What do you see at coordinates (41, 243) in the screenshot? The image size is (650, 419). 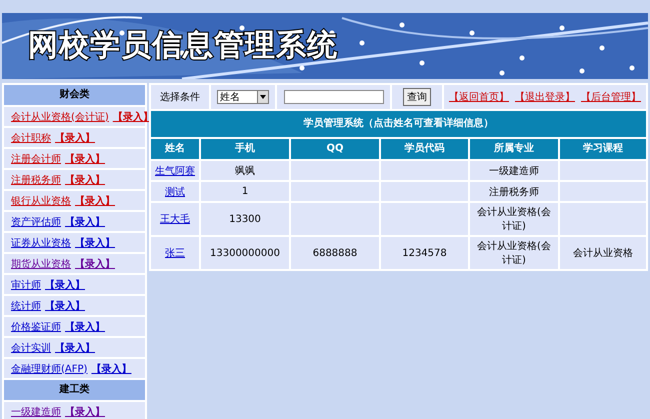 I see `course-link: 证券从业资格` at bounding box center [41, 243].